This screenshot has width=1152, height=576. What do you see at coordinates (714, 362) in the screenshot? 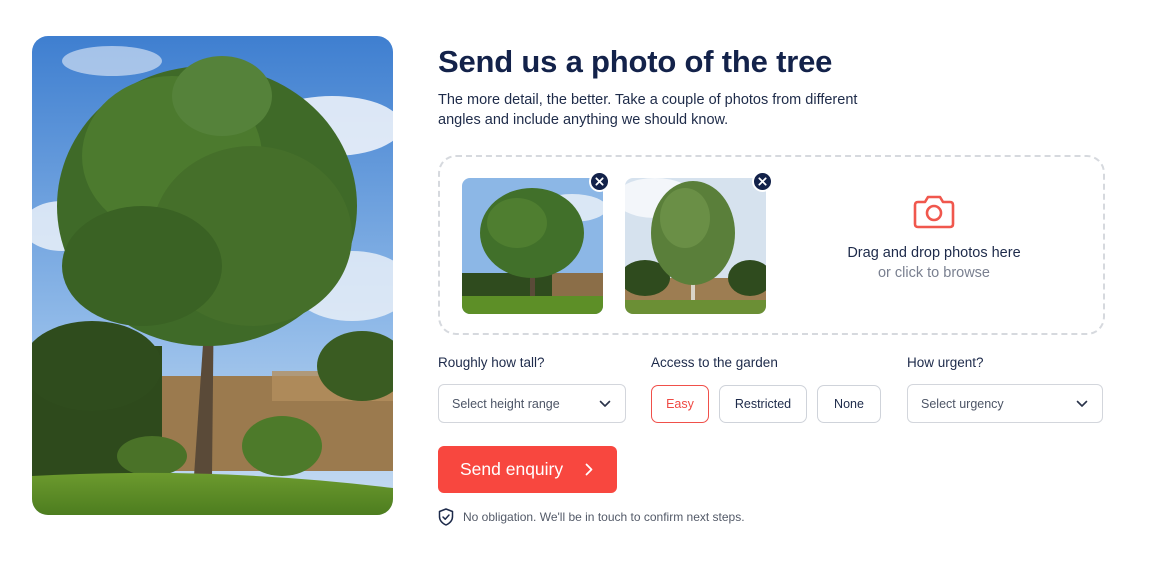
I see `access-label: Access to the garden` at bounding box center [714, 362].